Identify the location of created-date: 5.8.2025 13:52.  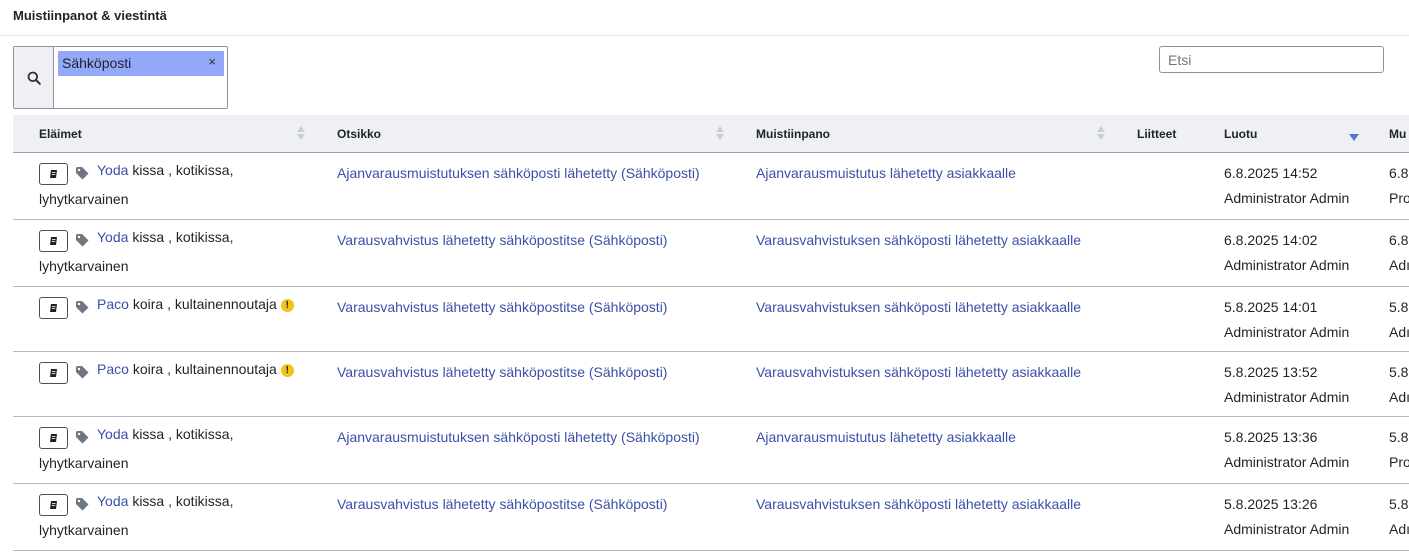
(1271, 372).